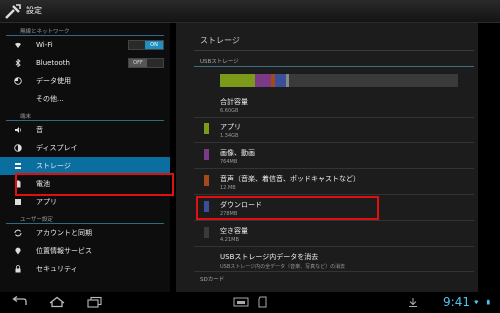 The width and height of the screenshot is (500, 313). I want to click on sidebar-item-label: アプリ, so click(46, 202).